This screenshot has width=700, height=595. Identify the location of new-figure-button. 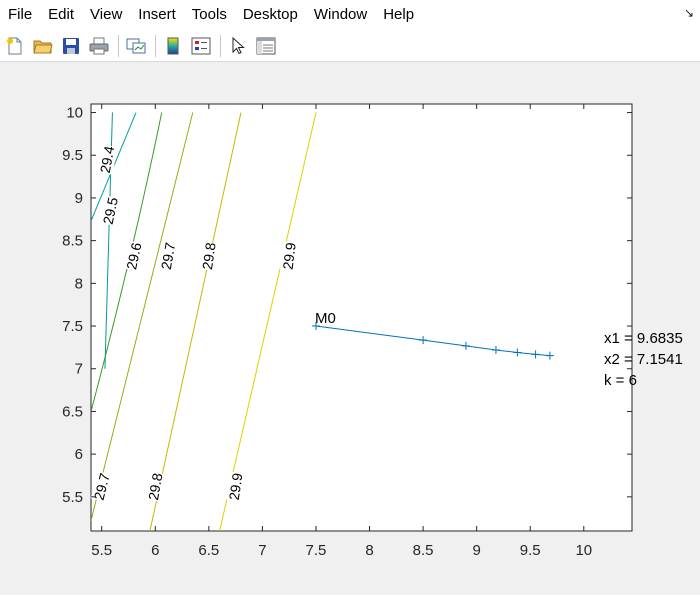
(15, 46).